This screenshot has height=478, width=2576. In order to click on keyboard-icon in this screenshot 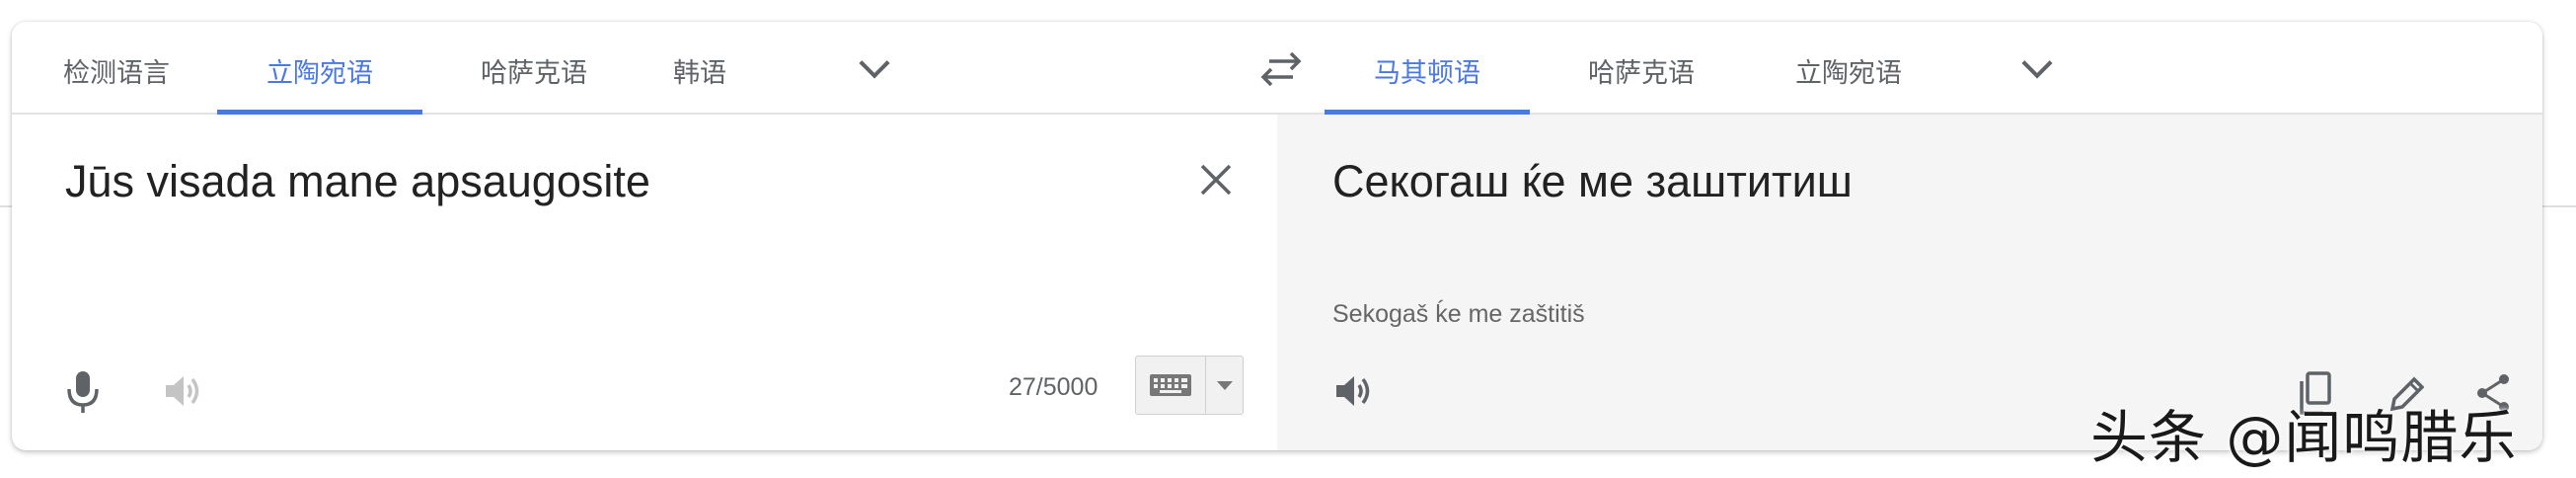, I will do `click(1170, 385)`.